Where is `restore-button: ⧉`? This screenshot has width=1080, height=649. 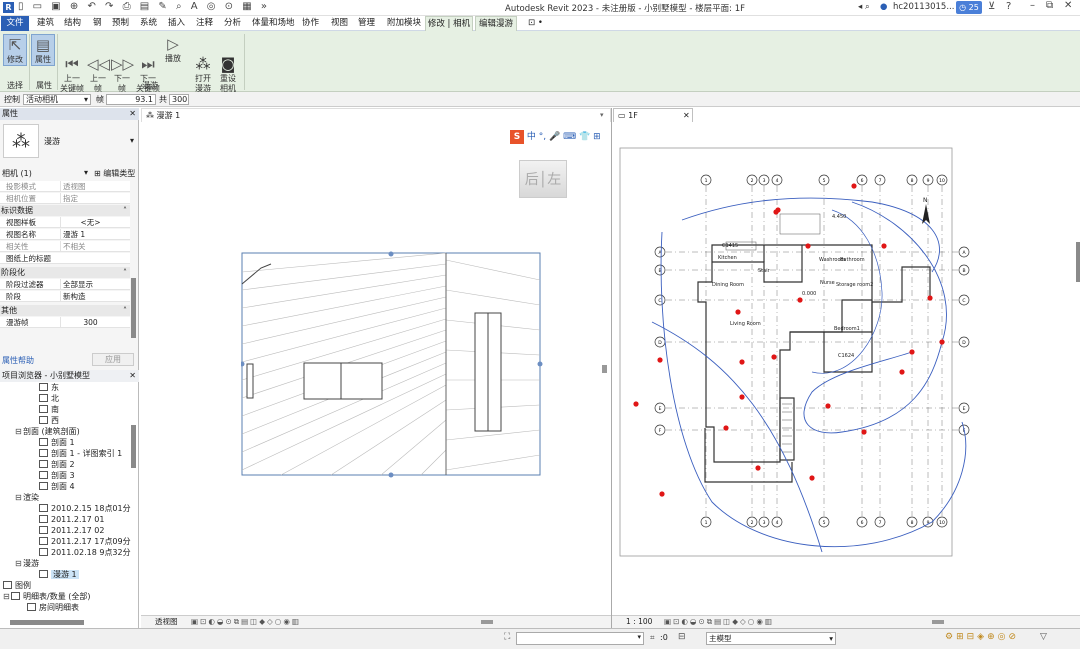 restore-button: ⧉ is located at coordinates (1049, 5).